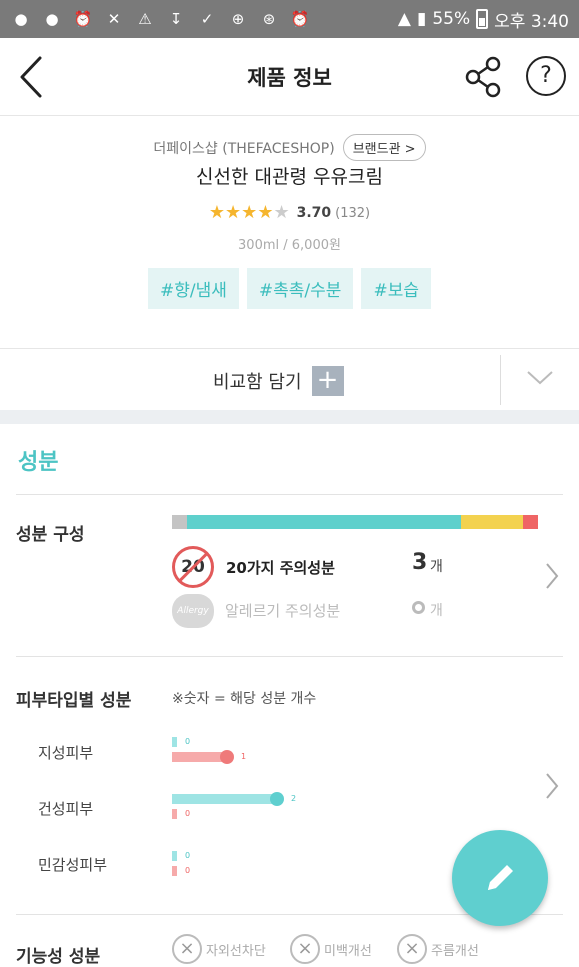 This screenshot has height=967, width=579. I want to click on share-icon, so click(483, 77).